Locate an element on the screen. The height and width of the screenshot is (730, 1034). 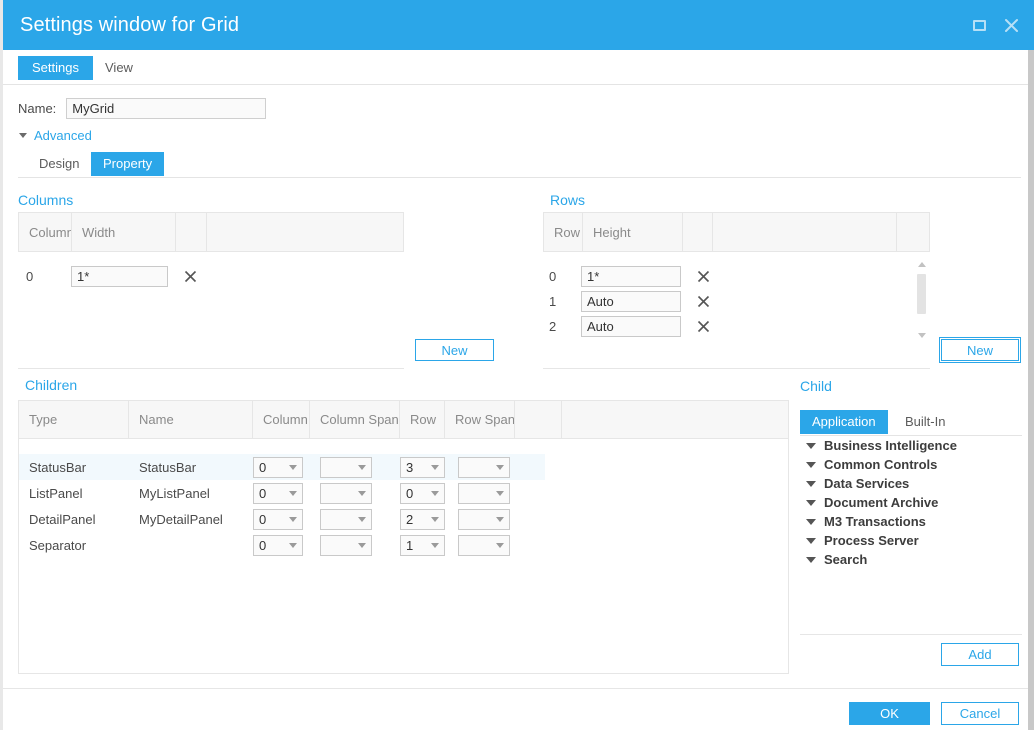
advanced-toggle: Advanced is located at coordinates (55, 135).